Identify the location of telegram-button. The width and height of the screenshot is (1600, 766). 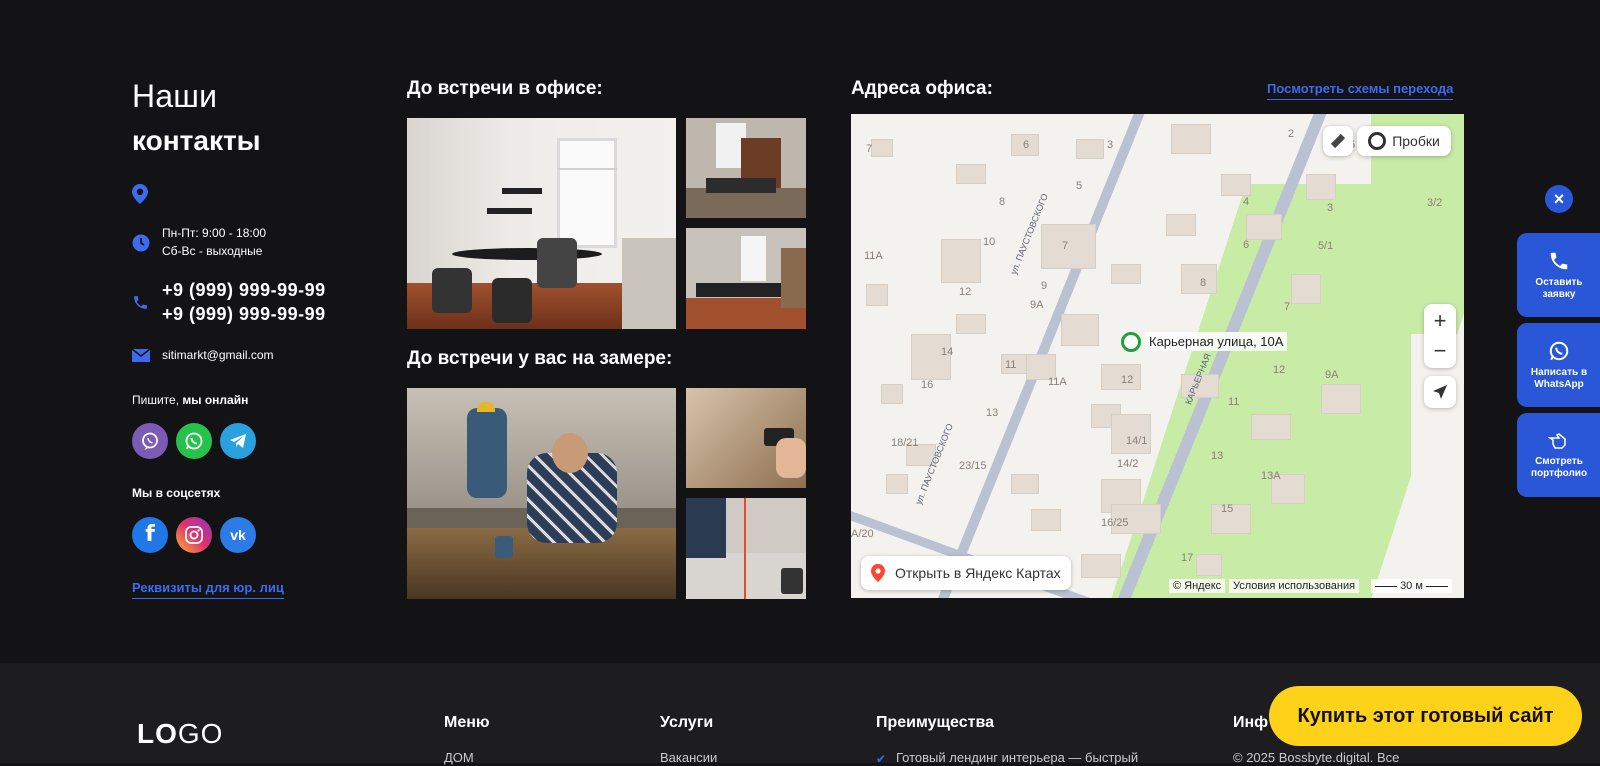
(238, 441).